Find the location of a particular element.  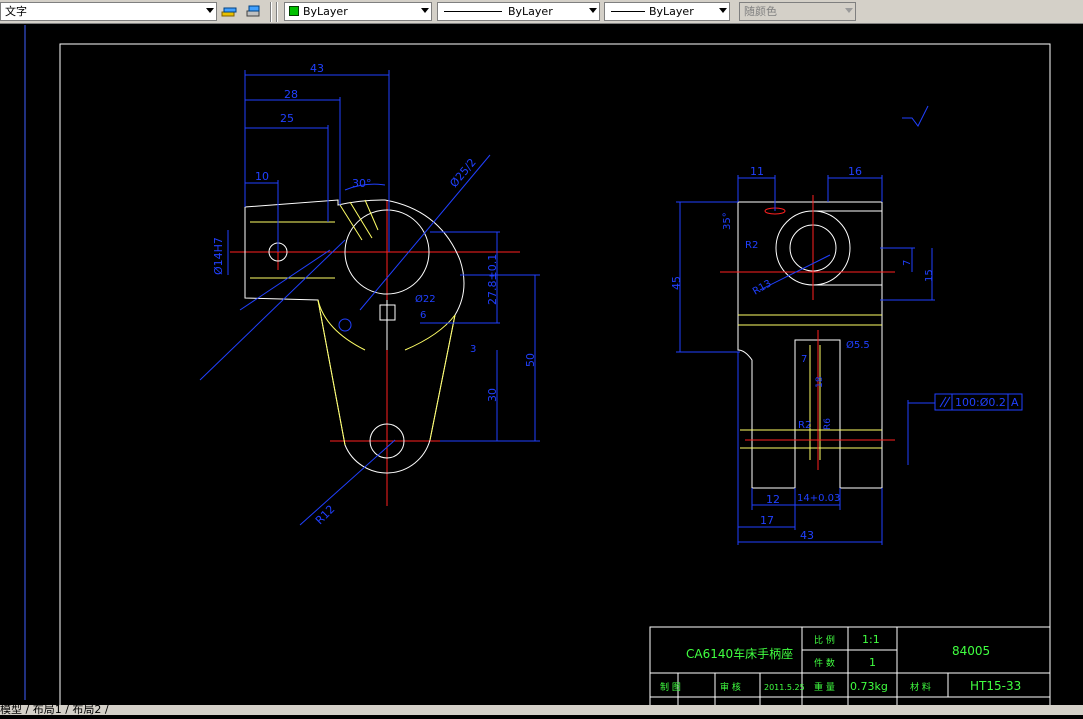

layout-tabs-label: 模型 / 布局1 / 布局2 / is located at coordinates (54, 710).